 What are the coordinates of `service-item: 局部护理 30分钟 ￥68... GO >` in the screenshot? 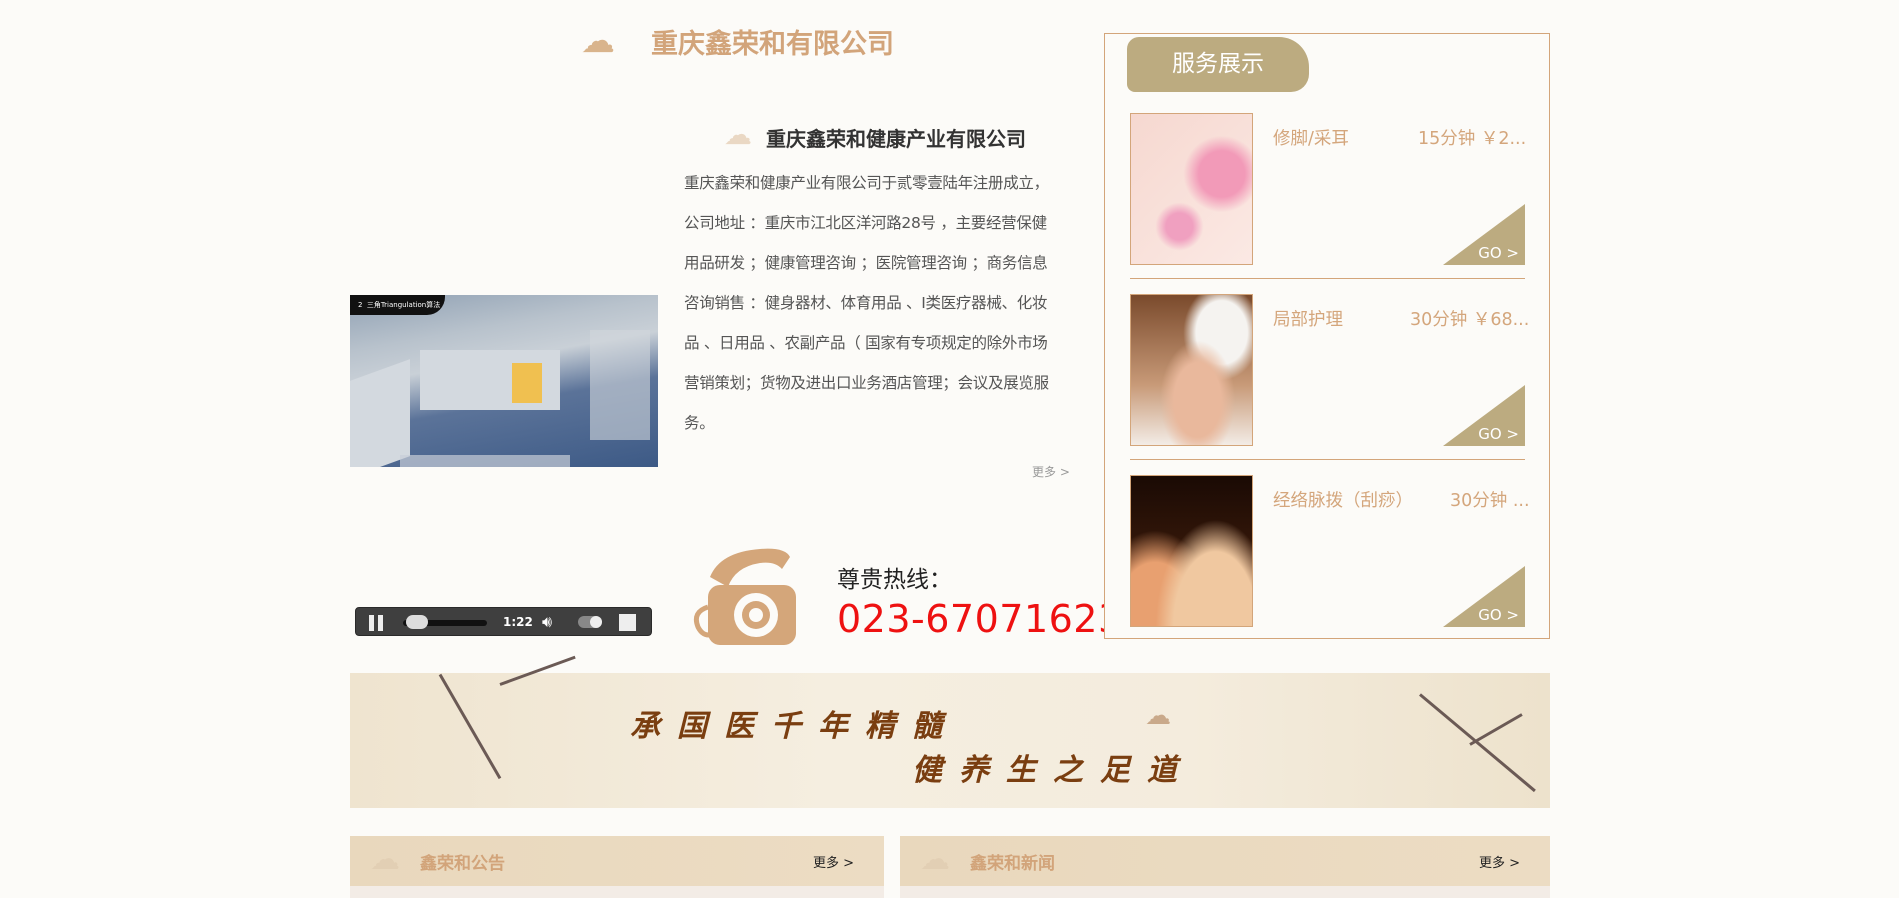 It's located at (1329, 370).